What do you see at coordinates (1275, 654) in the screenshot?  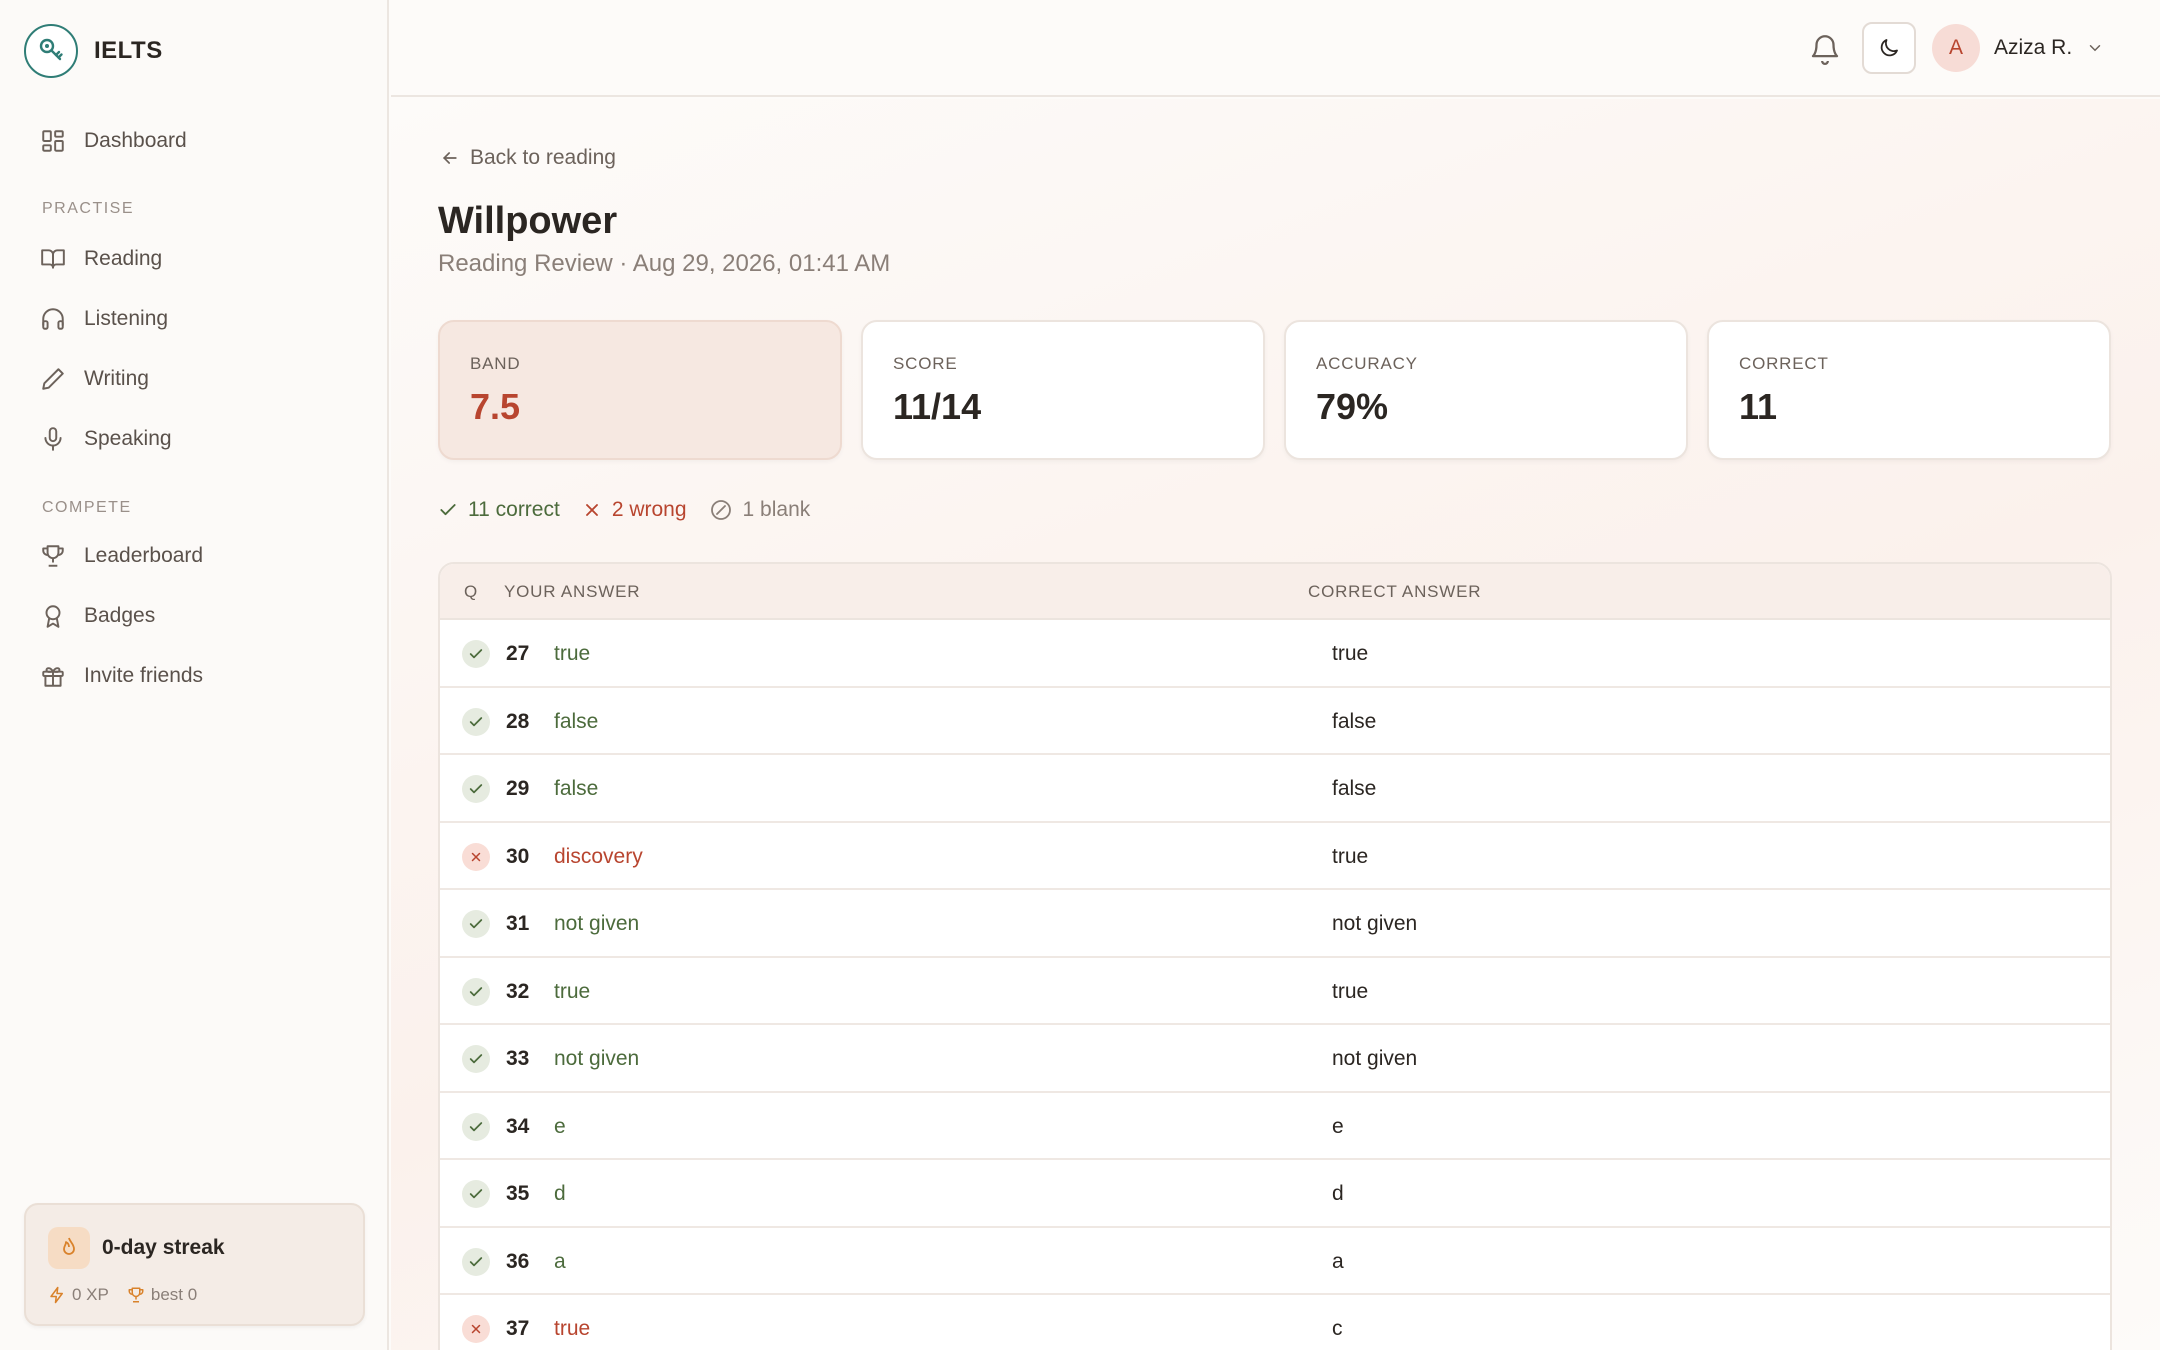 I see `table-row: 27 true true` at bounding box center [1275, 654].